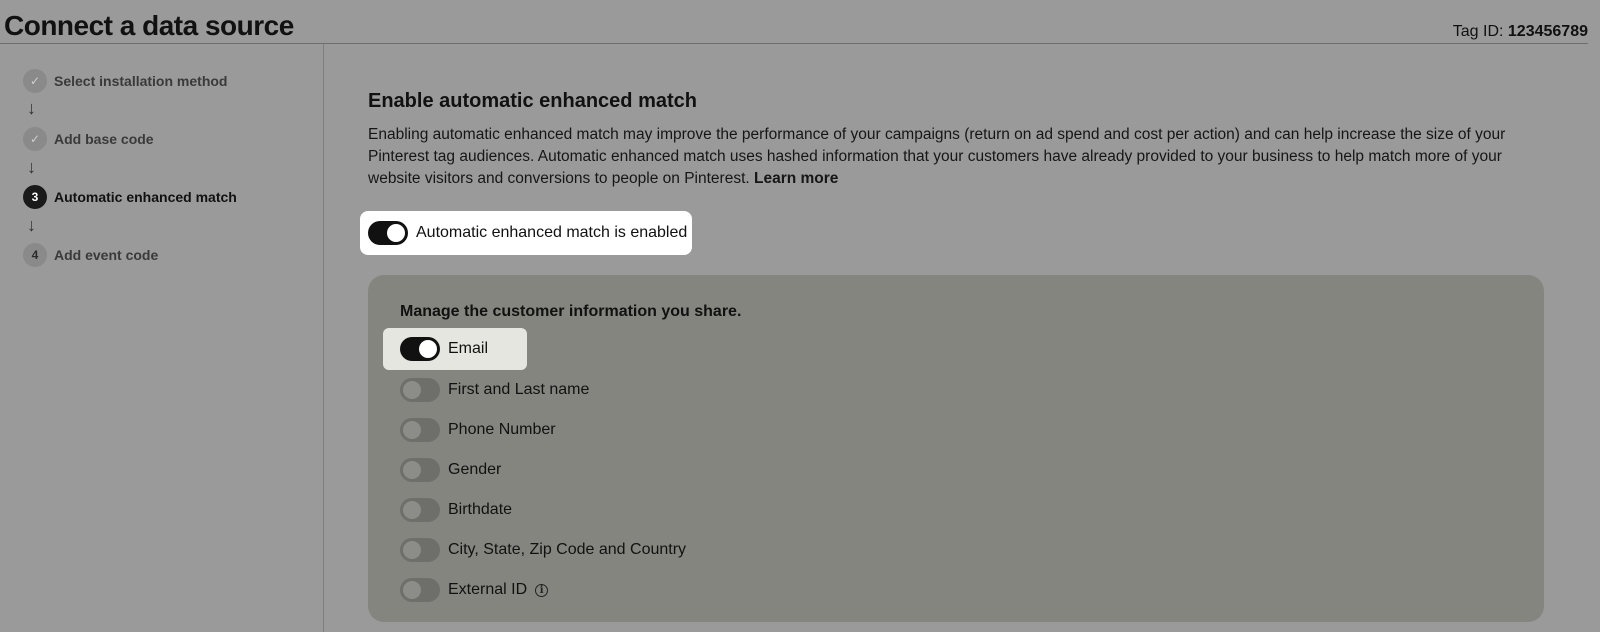  I want to click on option-location: City, State, Zip Code and Country, so click(543, 550).